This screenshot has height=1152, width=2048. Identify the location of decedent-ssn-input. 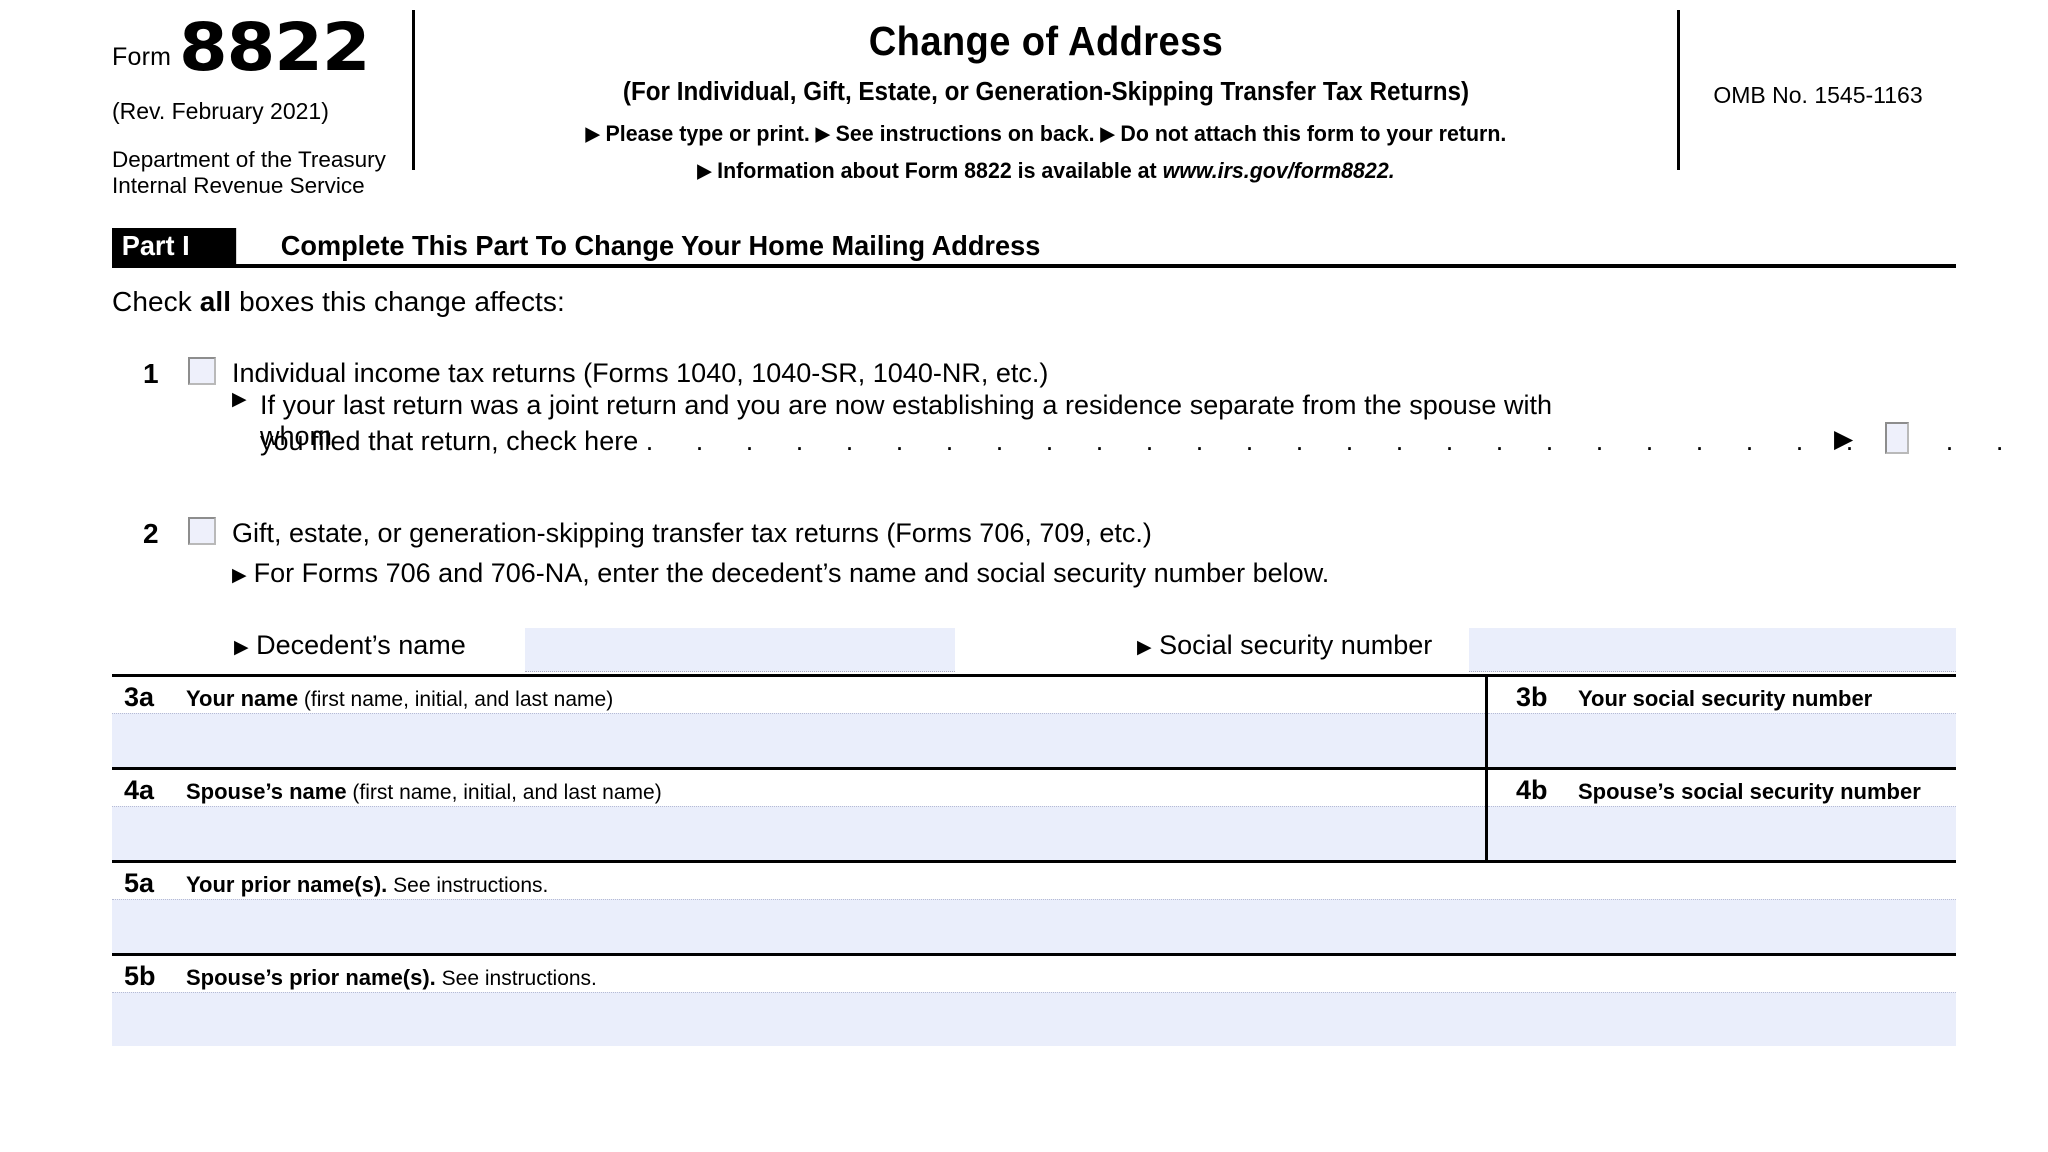
(1712, 650).